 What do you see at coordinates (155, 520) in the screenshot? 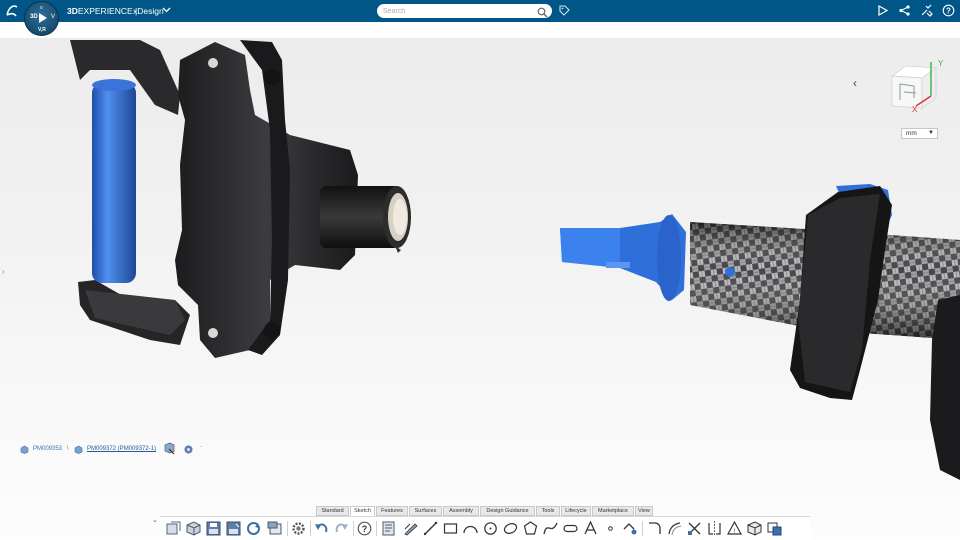
I see `toolbar-collapse-icon: ⌄` at bounding box center [155, 520].